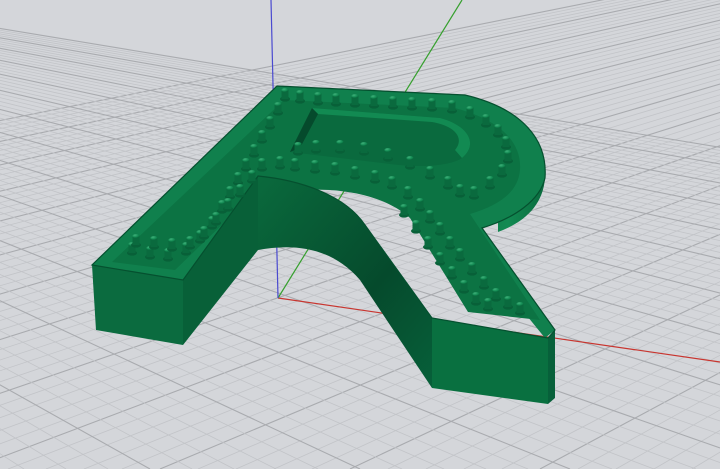 The image size is (720, 469). I want to click on leg-end-wall, so click(551, 367).